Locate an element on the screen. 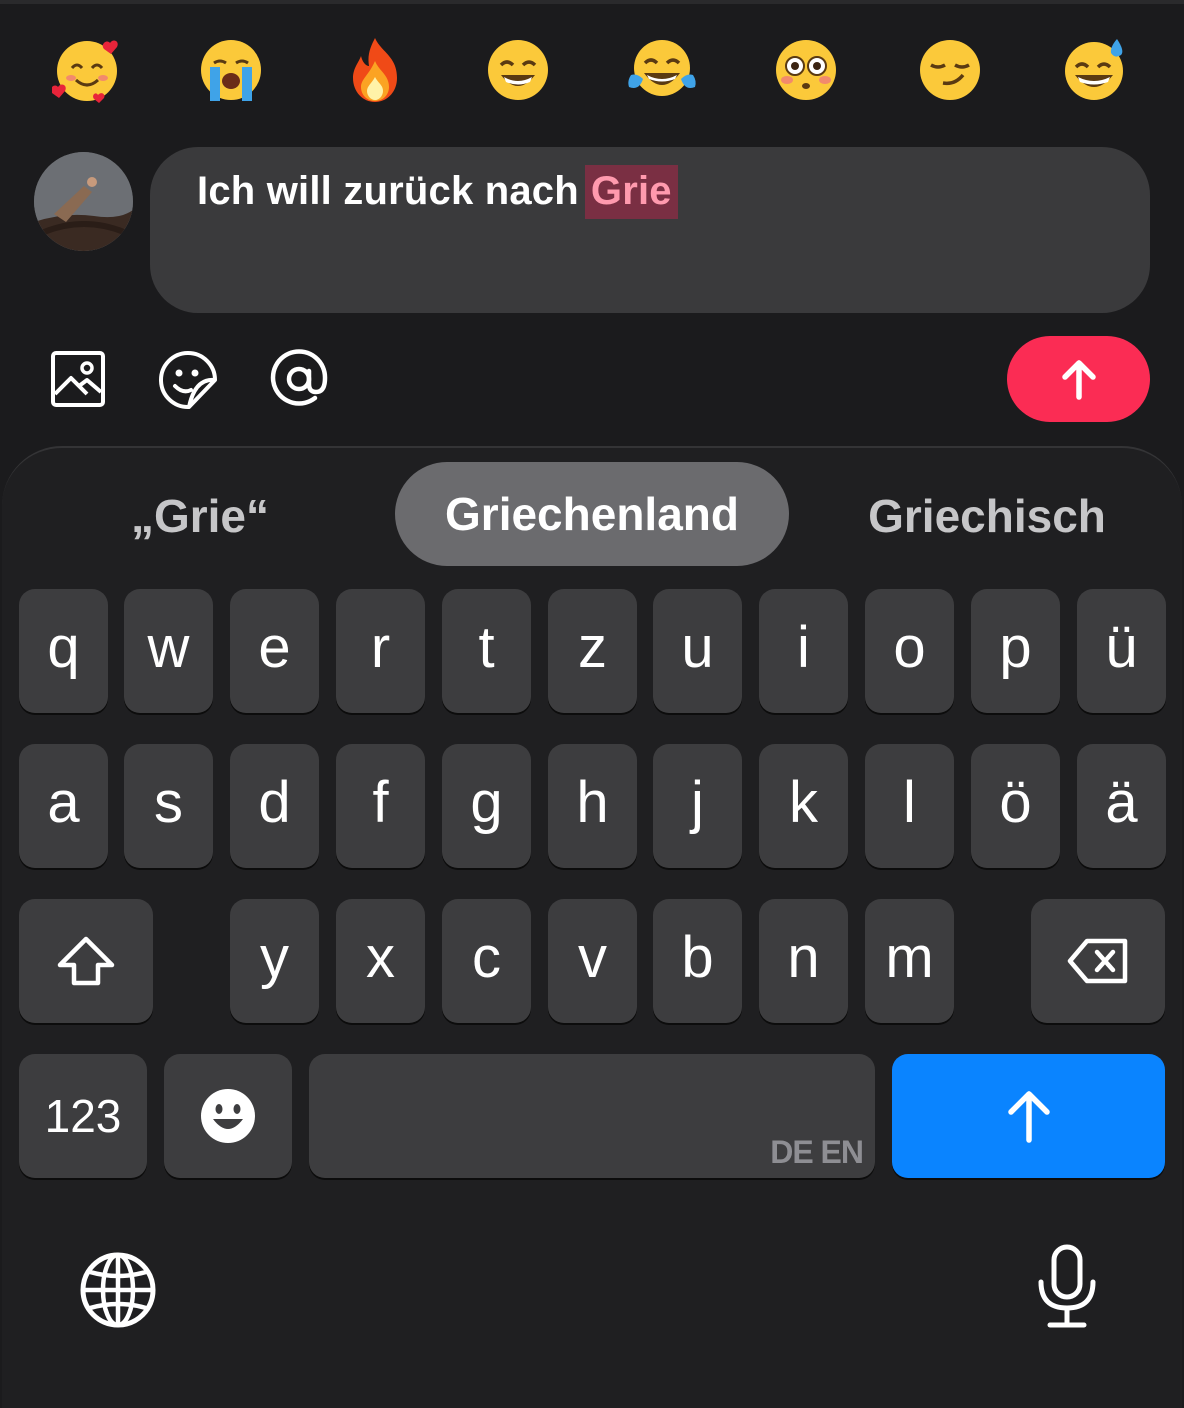  return-key is located at coordinates (1028, 1116).